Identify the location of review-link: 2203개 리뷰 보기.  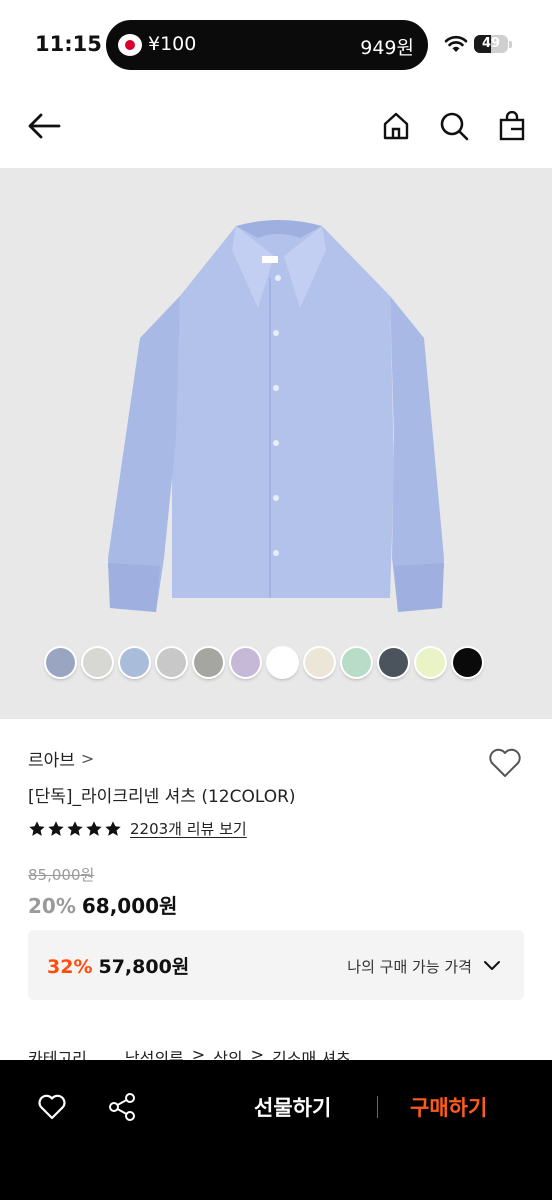
(188, 828).